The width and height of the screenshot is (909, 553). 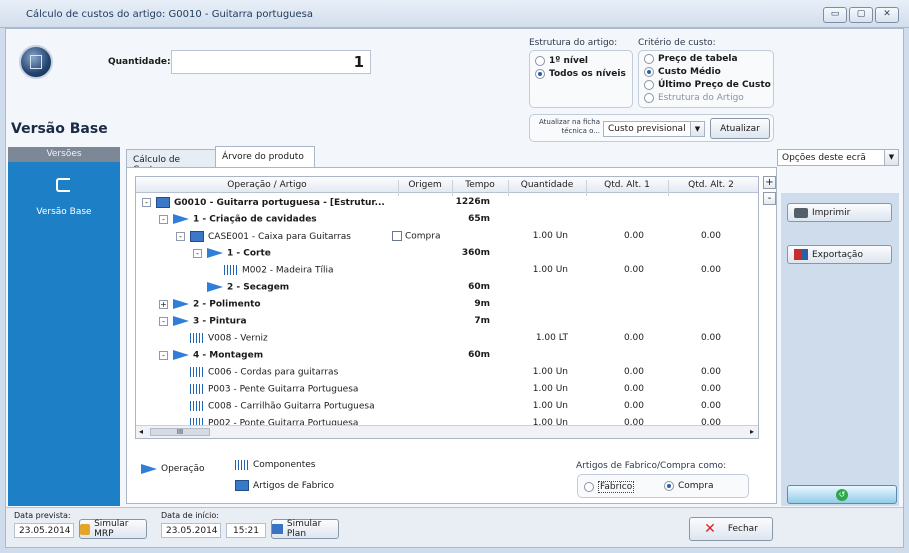 I want to click on table-row: -3 - Pintura 7m, so click(x=447, y=321).